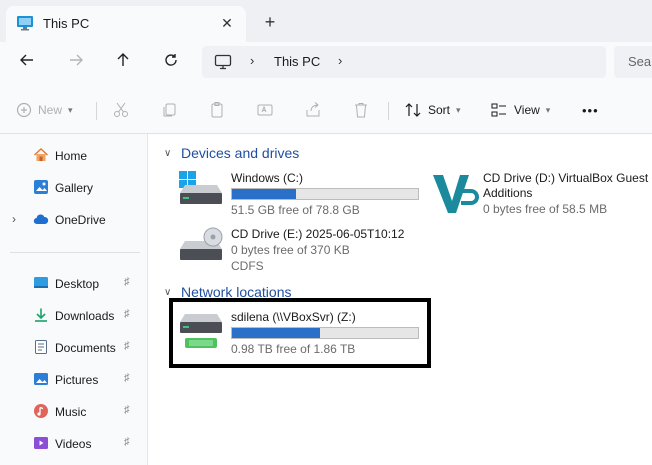  What do you see at coordinates (545, 209) in the screenshot?
I see `drive-free-space: 0 bytes free of 58.5 MB` at bounding box center [545, 209].